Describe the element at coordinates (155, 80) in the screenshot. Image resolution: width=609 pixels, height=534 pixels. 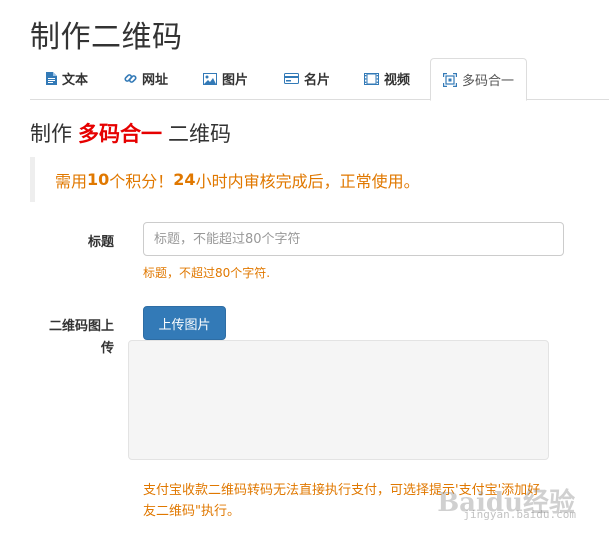
I see `tab-label: 网址` at that location.